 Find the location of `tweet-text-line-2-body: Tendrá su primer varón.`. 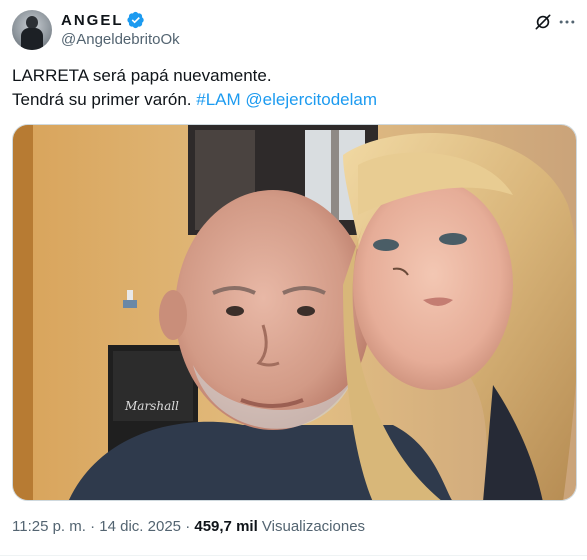

tweet-text-line-2-body: Tendrá su primer varón. is located at coordinates (102, 99).